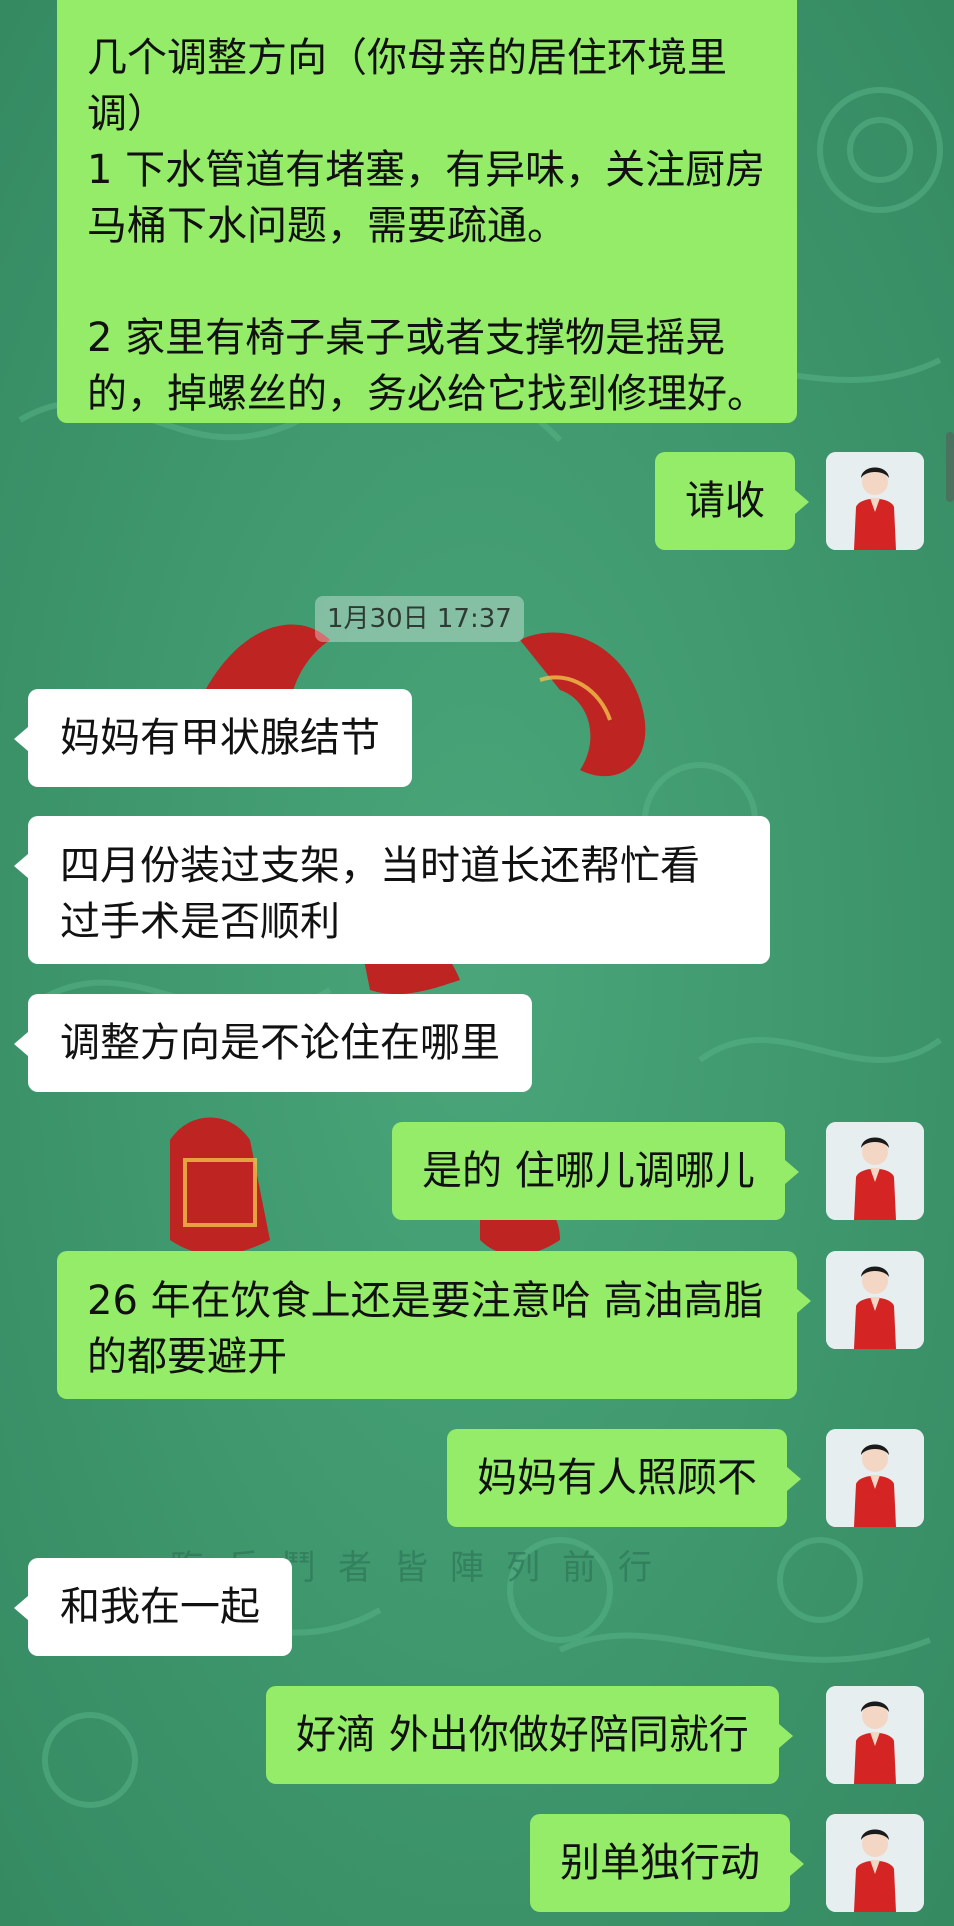 This screenshot has width=954, height=1926. What do you see at coordinates (529, 1735) in the screenshot?
I see `message-bubble-outgoing: 好滴 外出你做好陪同就行` at bounding box center [529, 1735].